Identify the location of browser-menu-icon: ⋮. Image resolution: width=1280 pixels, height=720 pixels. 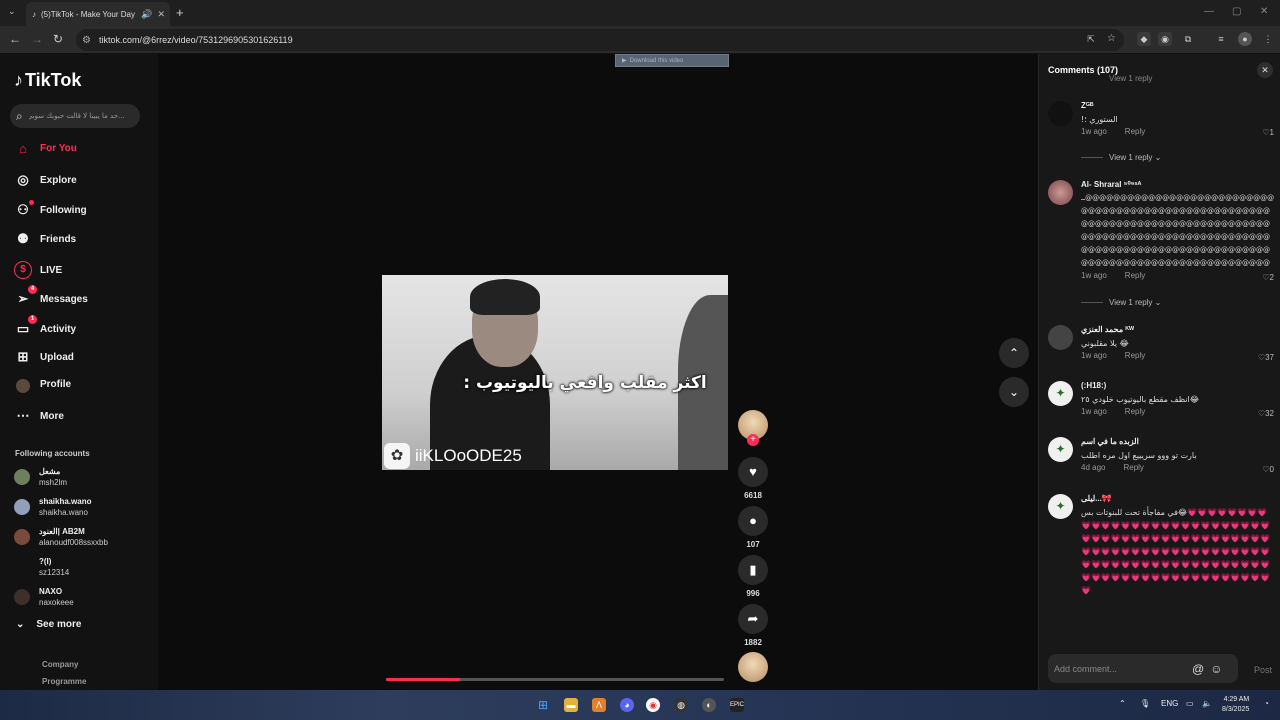
(1268, 39).